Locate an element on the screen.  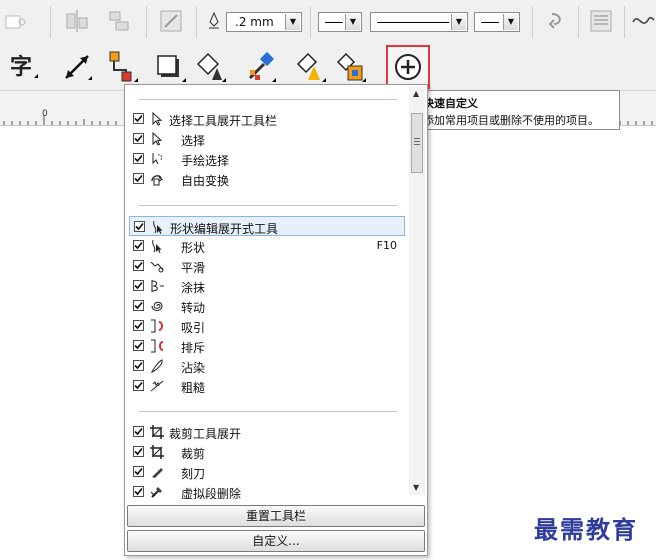
scrollbar-thumb is located at coordinates (417, 143).